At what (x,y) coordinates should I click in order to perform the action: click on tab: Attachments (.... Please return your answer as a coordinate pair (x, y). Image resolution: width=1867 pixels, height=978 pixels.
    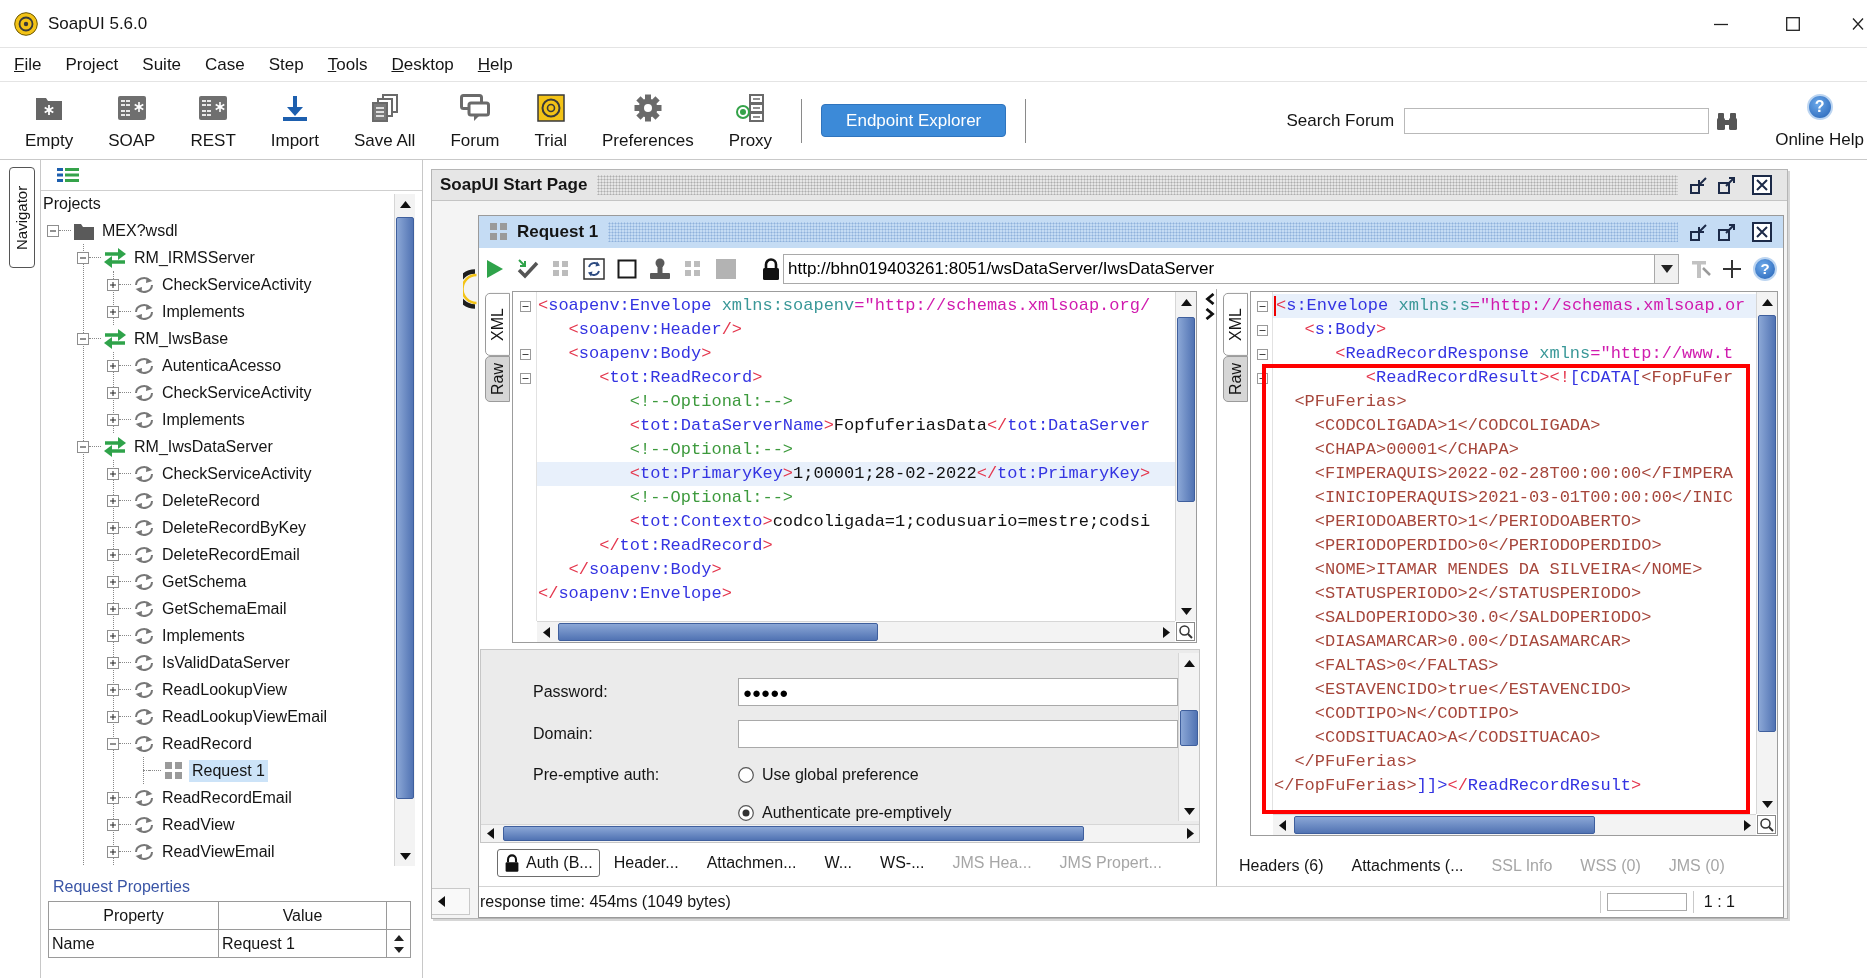
    Looking at the image, I should click on (1407, 866).